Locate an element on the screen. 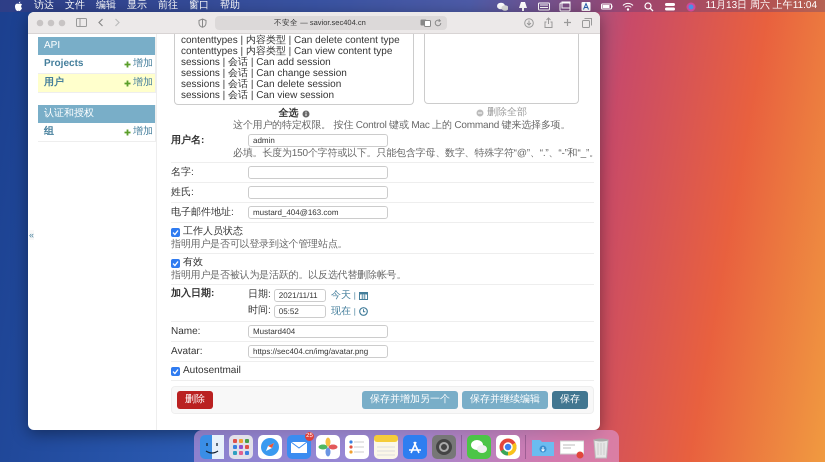 The image size is (825, 462). section-header: API is located at coordinates (96, 46).